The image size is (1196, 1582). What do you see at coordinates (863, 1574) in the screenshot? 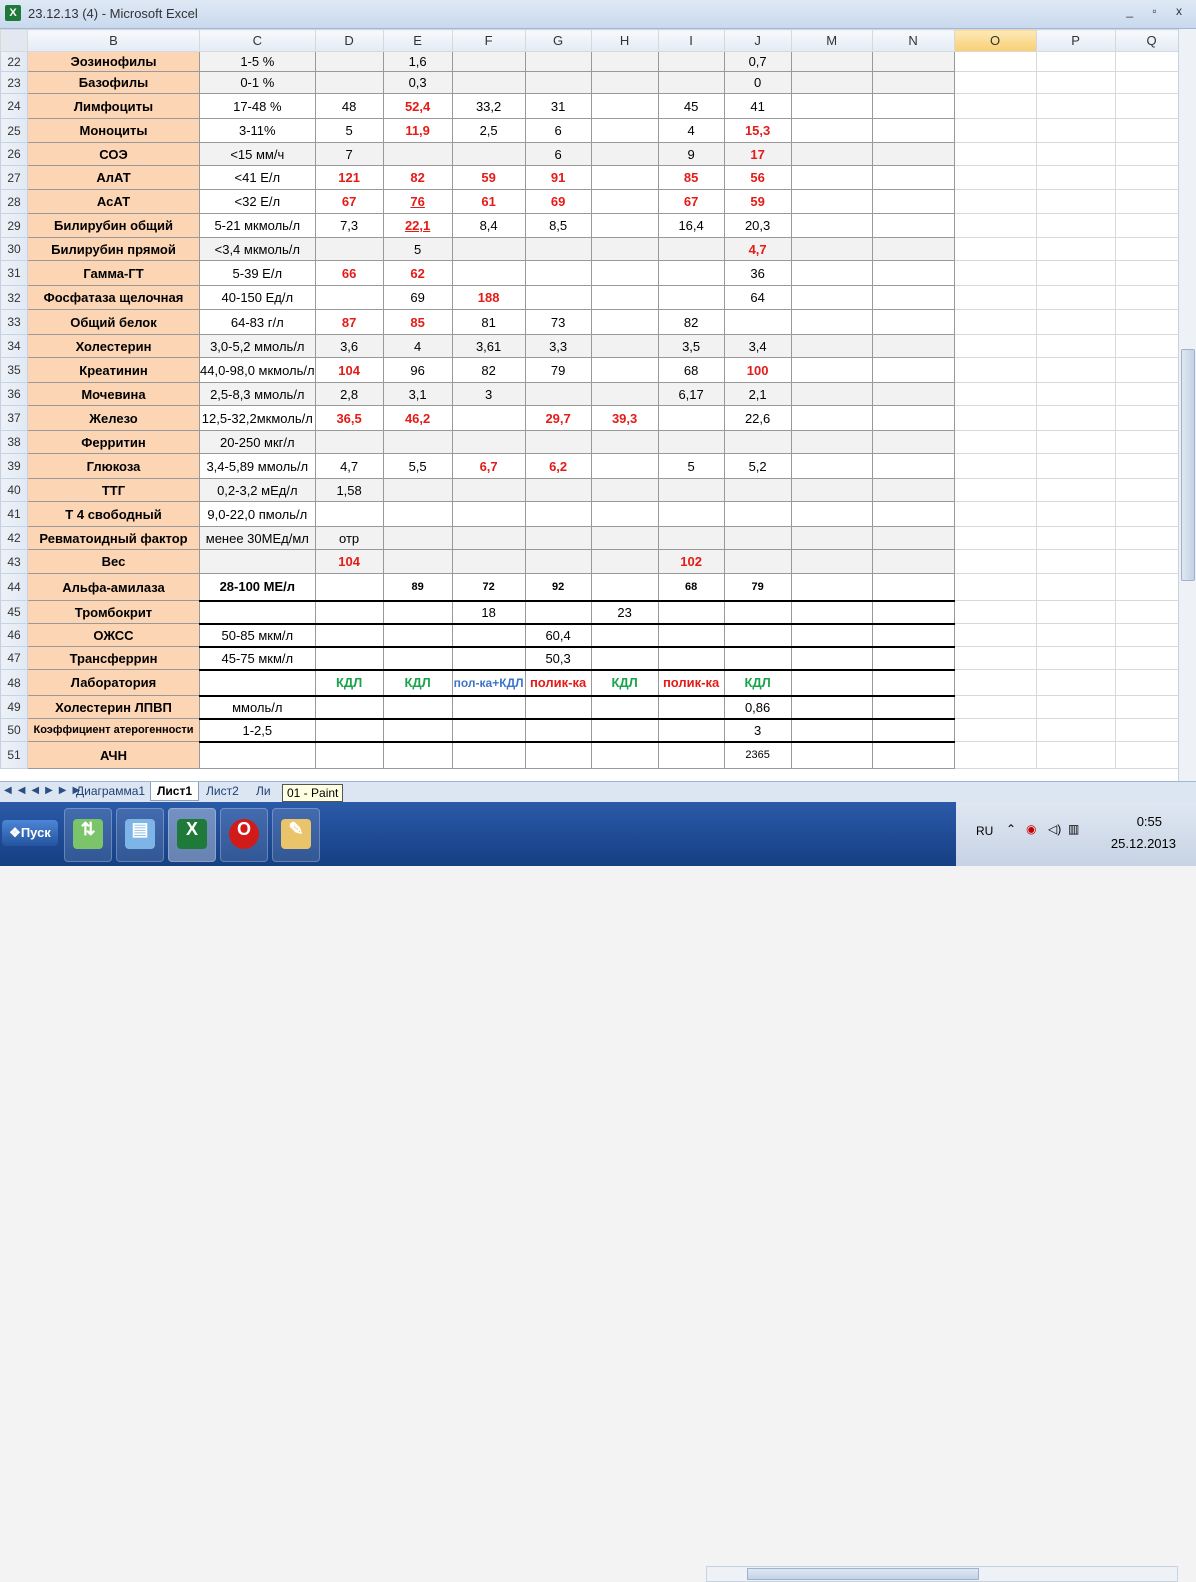
I see `horizontal-scroll-thumb` at bounding box center [863, 1574].